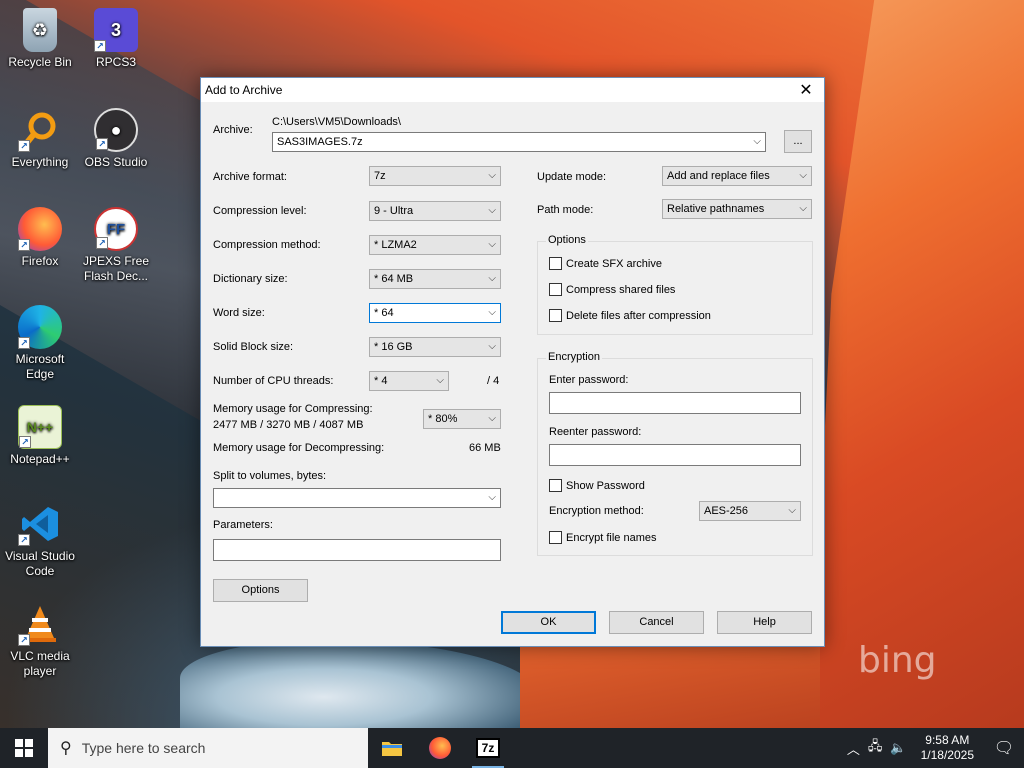 The width and height of the screenshot is (1024, 768). Describe the element at coordinates (605, 263) in the screenshot. I see `create-sfx-checkbox: Create SFX archive` at that location.